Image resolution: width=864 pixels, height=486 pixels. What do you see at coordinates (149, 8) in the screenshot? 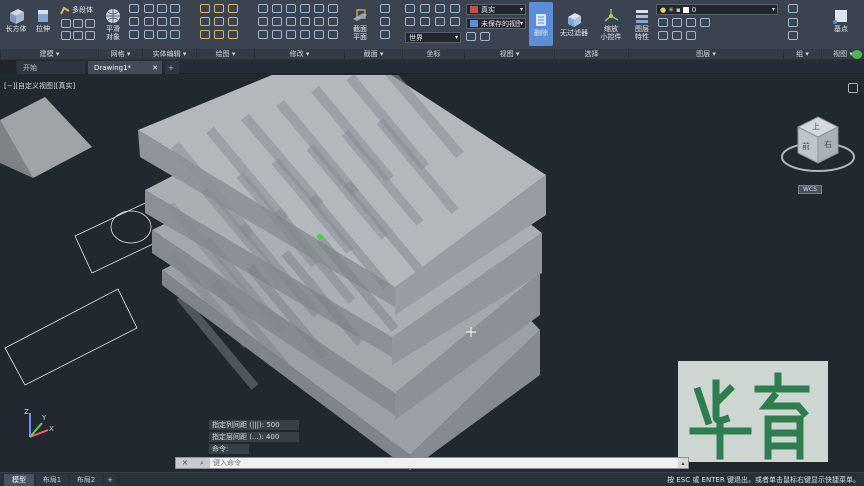
I see `union-icon` at bounding box center [149, 8].